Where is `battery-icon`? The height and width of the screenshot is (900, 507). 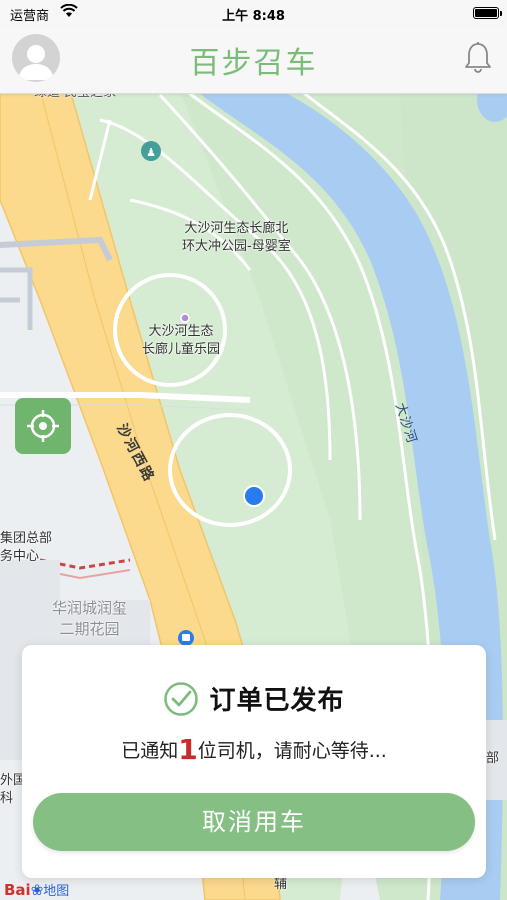
battery-icon is located at coordinates (486, 13).